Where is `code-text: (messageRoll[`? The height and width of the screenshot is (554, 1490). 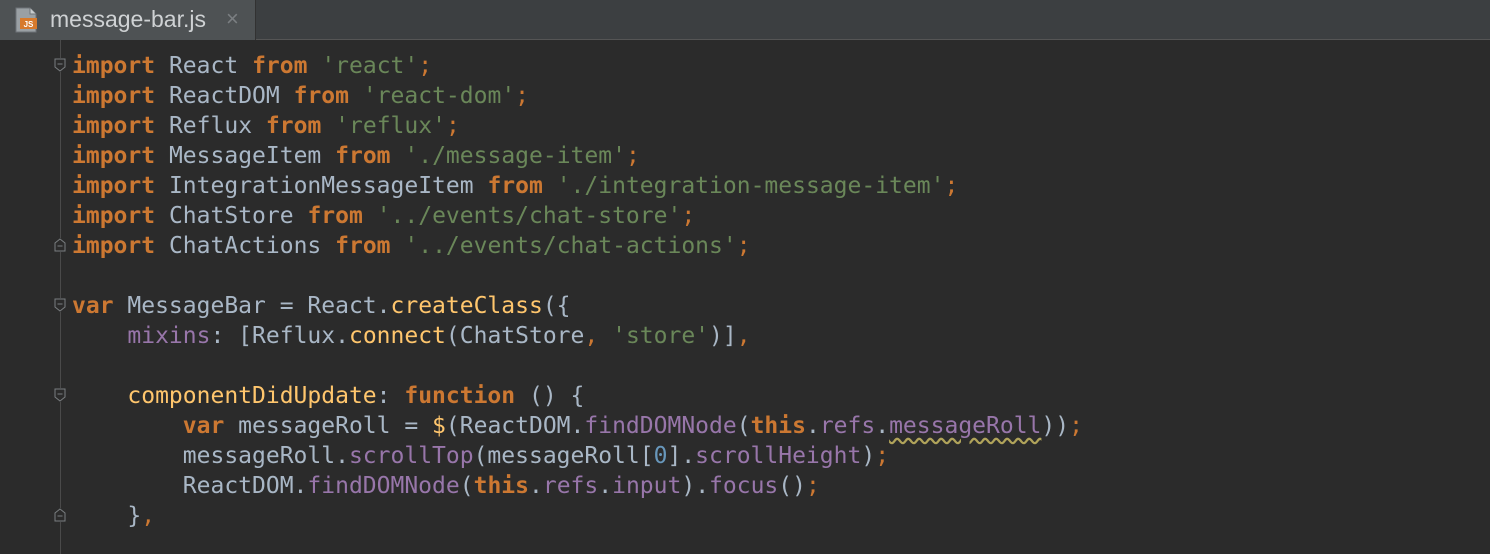
code-text: (messageRoll[ is located at coordinates (563, 456).